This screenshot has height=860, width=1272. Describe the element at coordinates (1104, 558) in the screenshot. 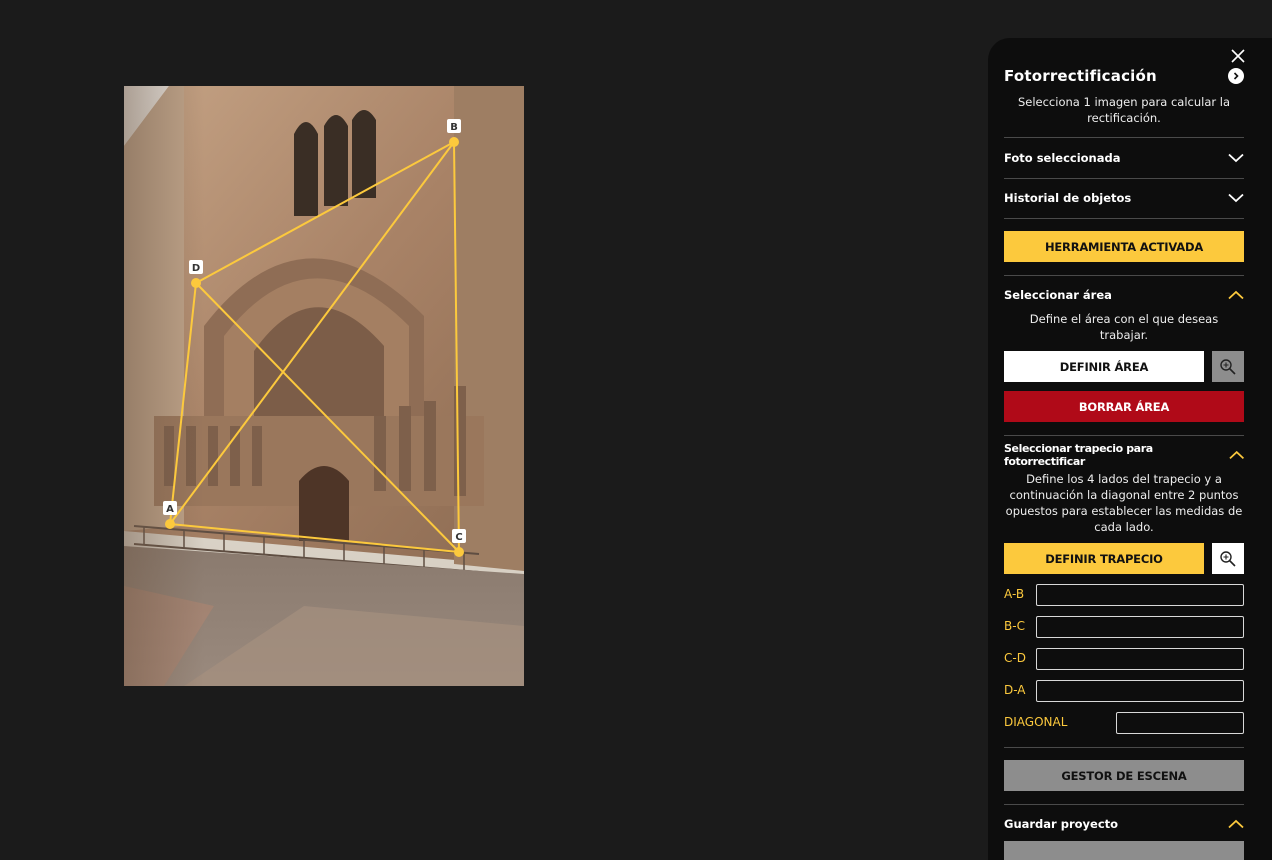

I see `definir-trapecio-button: DEFINIR TRAPECIO` at that location.